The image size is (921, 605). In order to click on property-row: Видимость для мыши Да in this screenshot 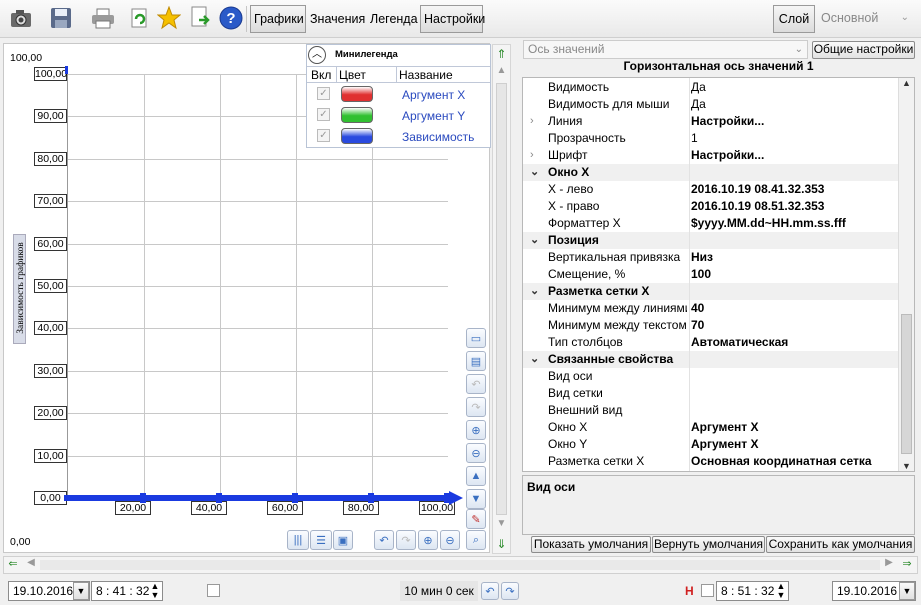, I will do `click(718, 104)`.